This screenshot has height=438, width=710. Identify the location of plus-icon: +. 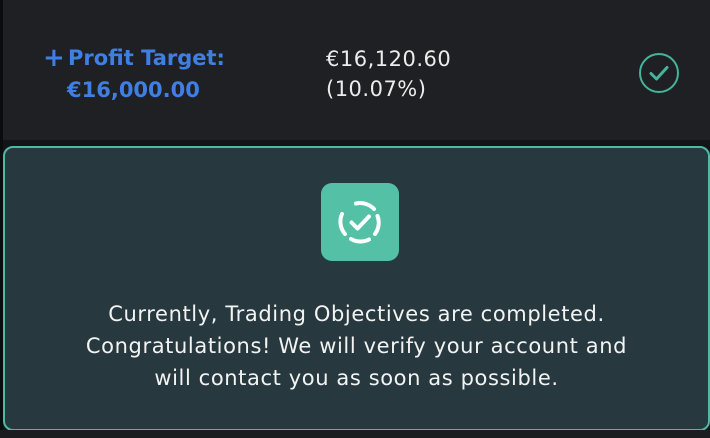
(54, 58).